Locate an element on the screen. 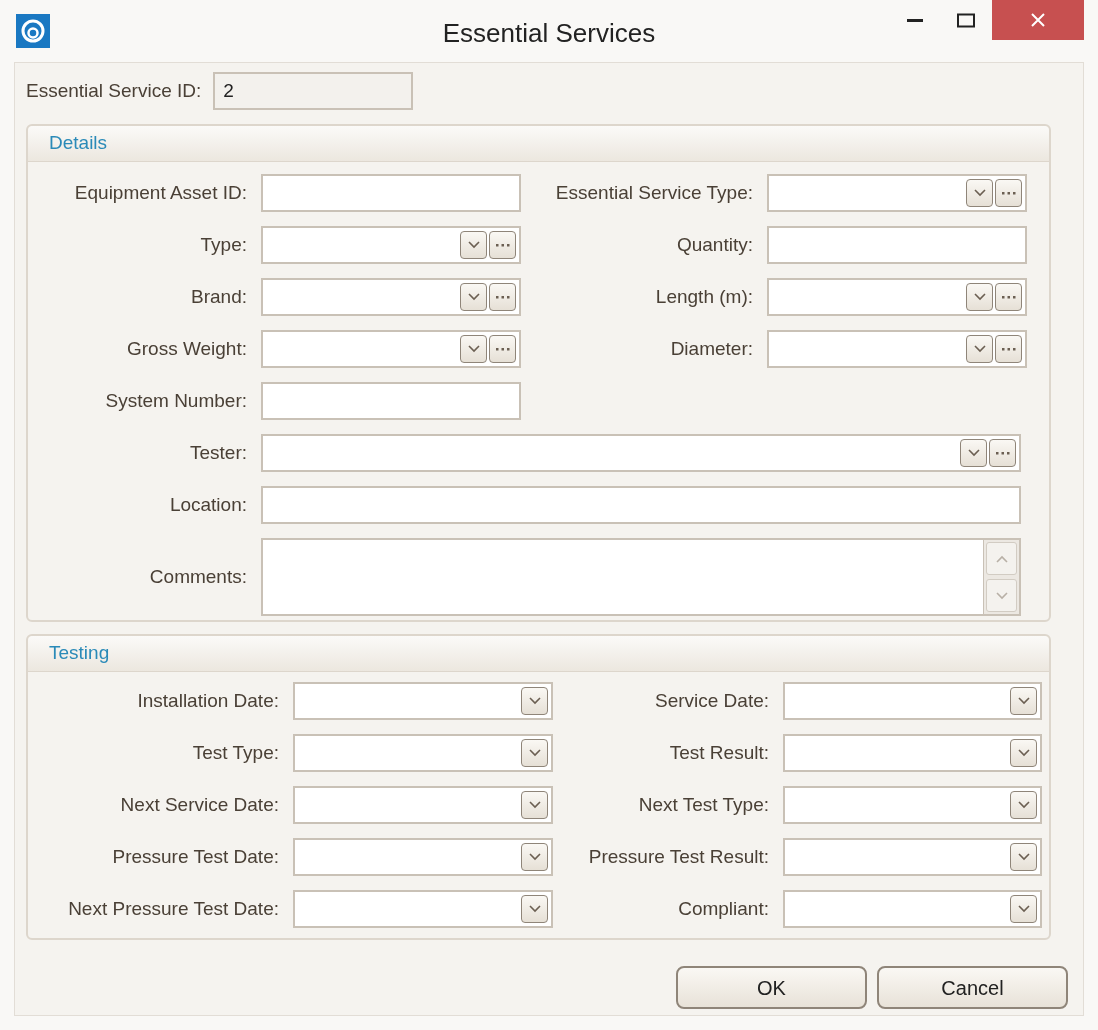 The height and width of the screenshot is (1030, 1098). field-label: Pressure Test Result: is located at coordinates (678, 856).